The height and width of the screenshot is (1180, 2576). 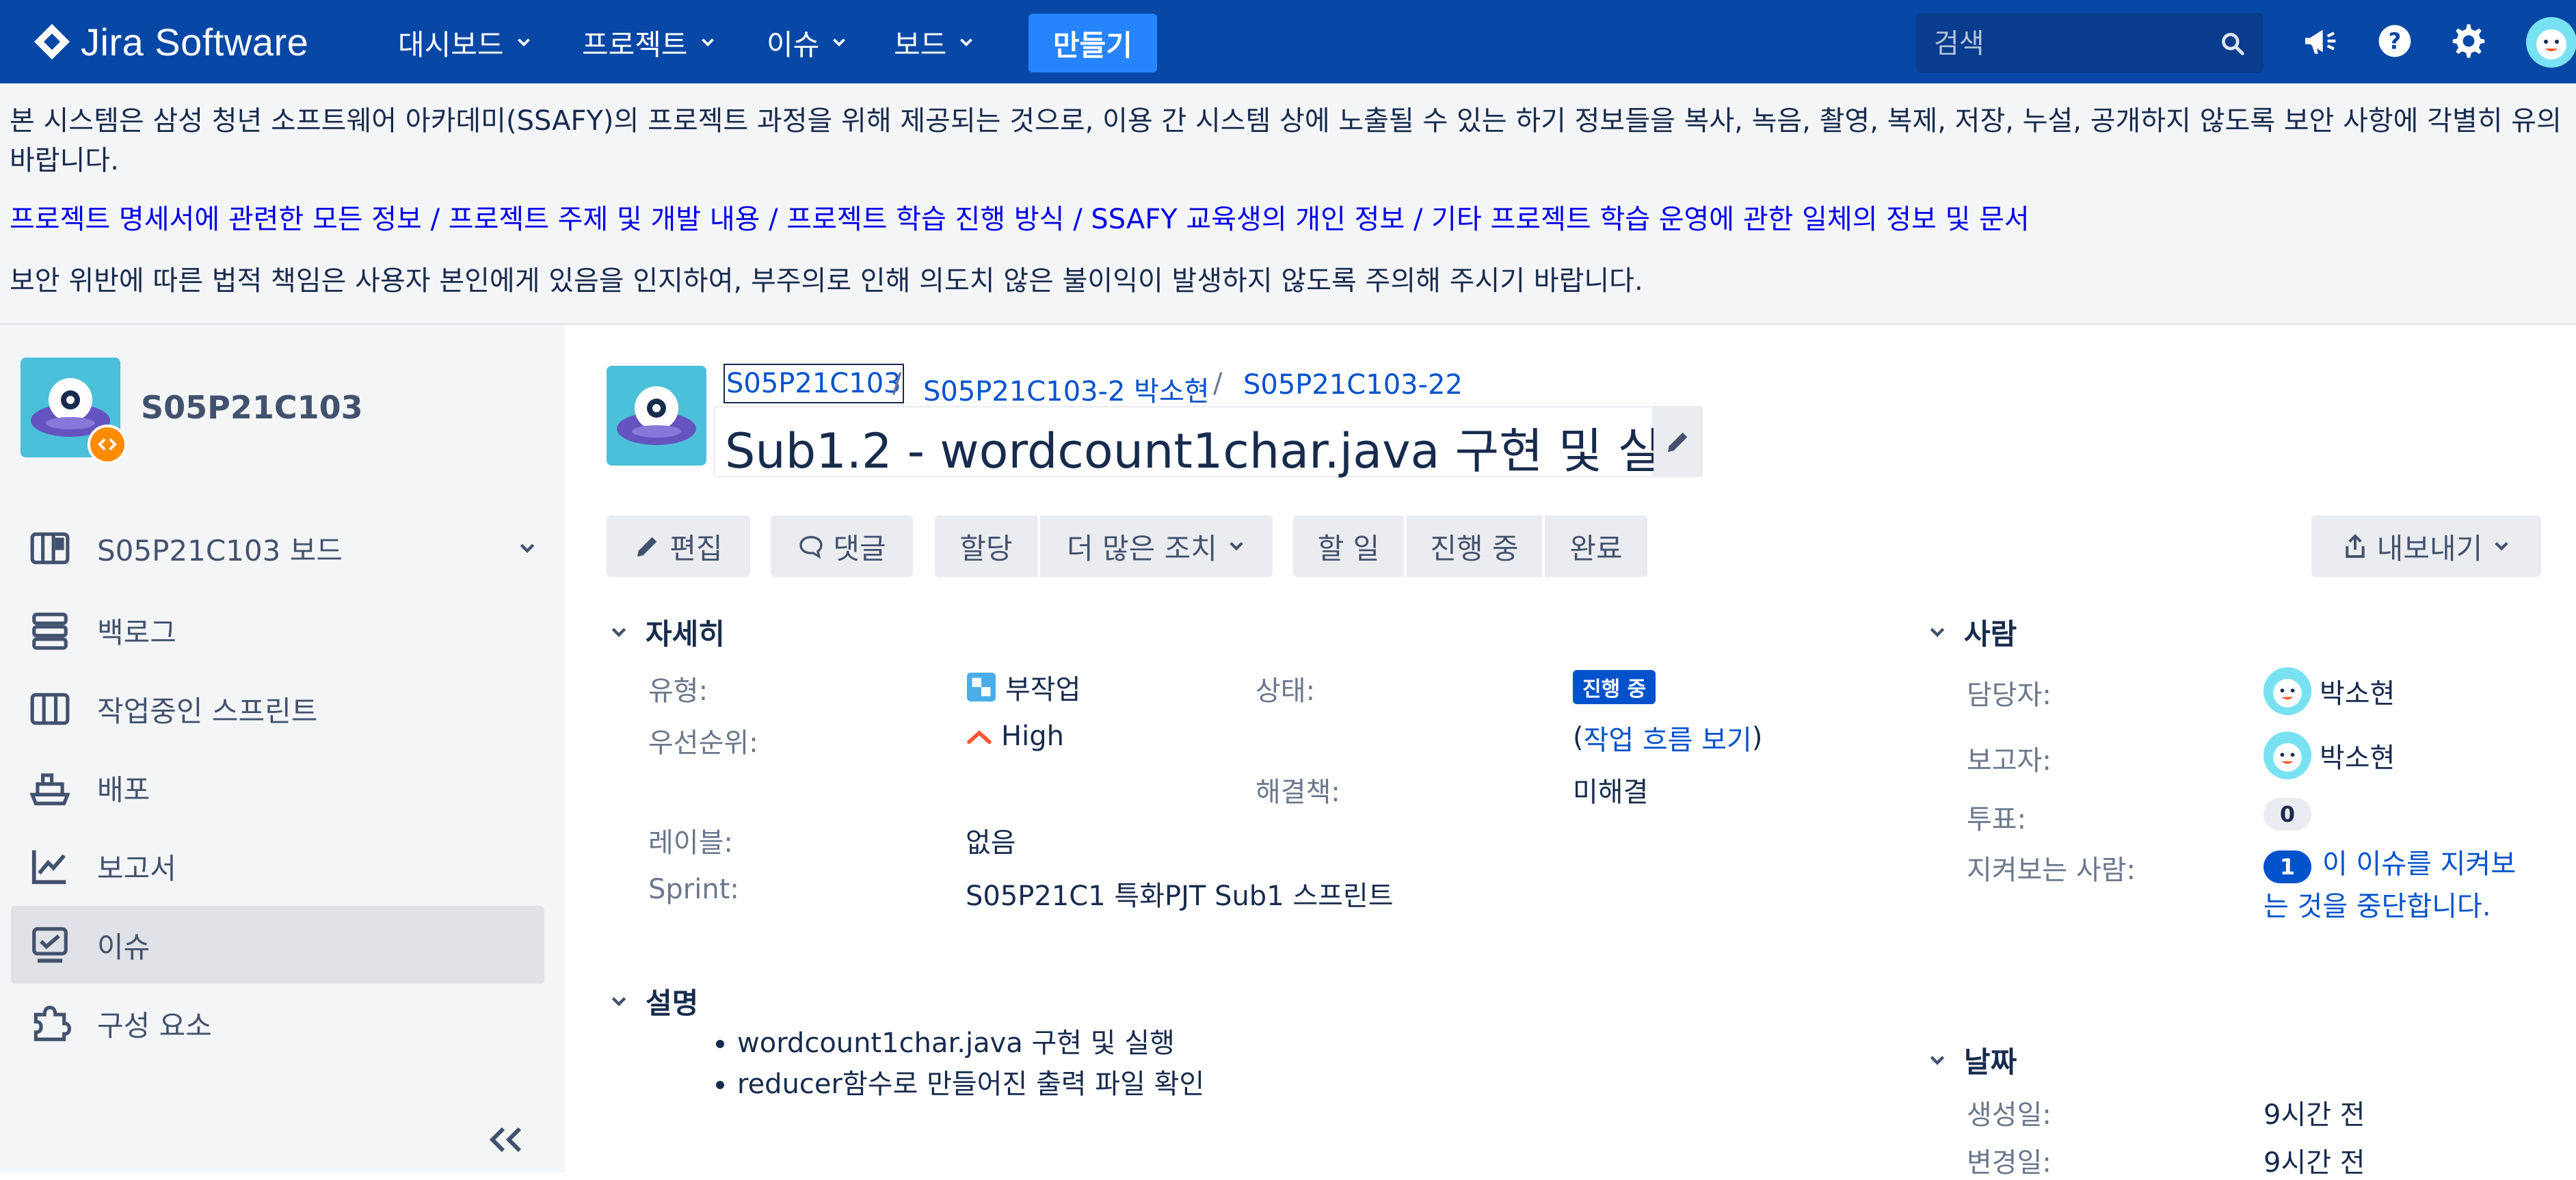 I want to click on export-button: 내보내기, so click(x=2426, y=546).